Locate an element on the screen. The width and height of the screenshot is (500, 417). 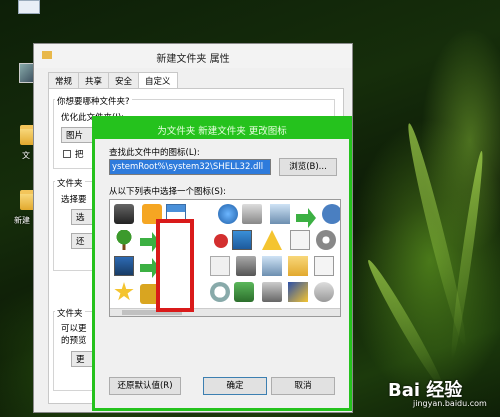
highlight-annotation is located at coordinates (175, 265).